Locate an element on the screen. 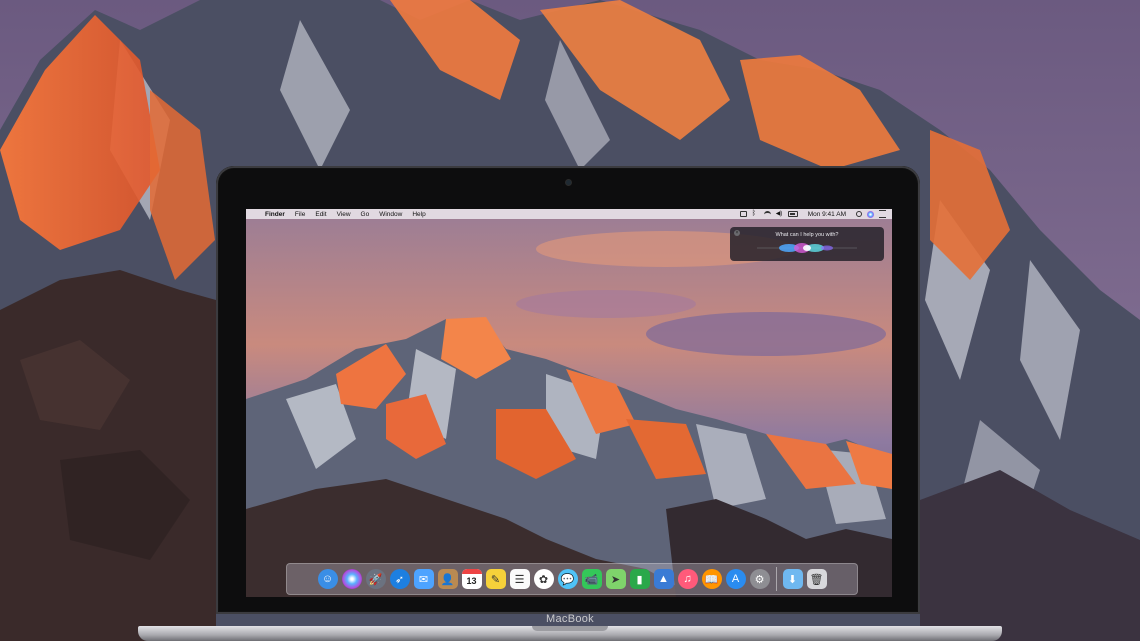  facetime-camera is located at coordinates (568, 182).